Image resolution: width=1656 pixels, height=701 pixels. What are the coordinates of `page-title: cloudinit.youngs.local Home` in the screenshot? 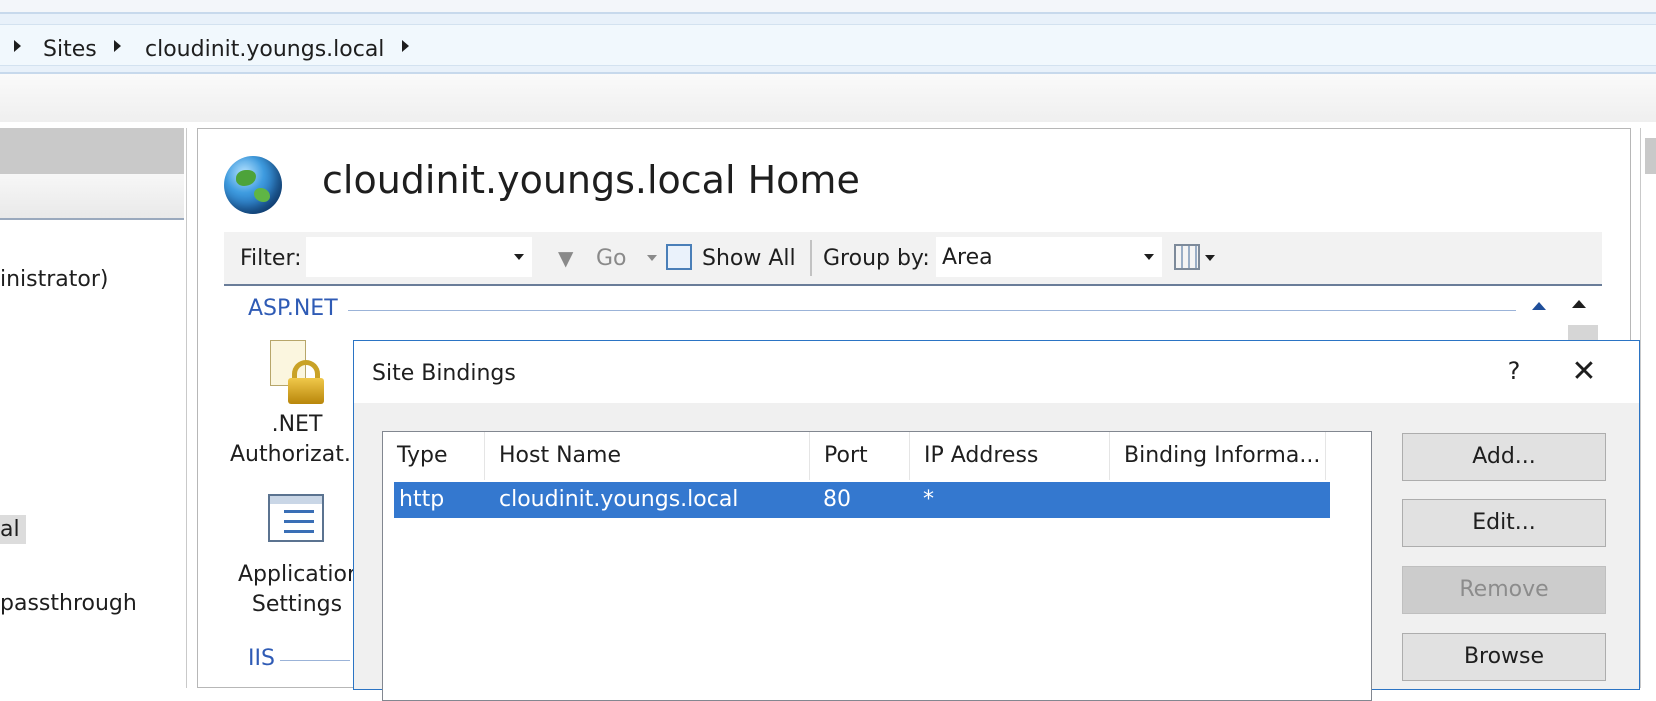 It's located at (591, 180).